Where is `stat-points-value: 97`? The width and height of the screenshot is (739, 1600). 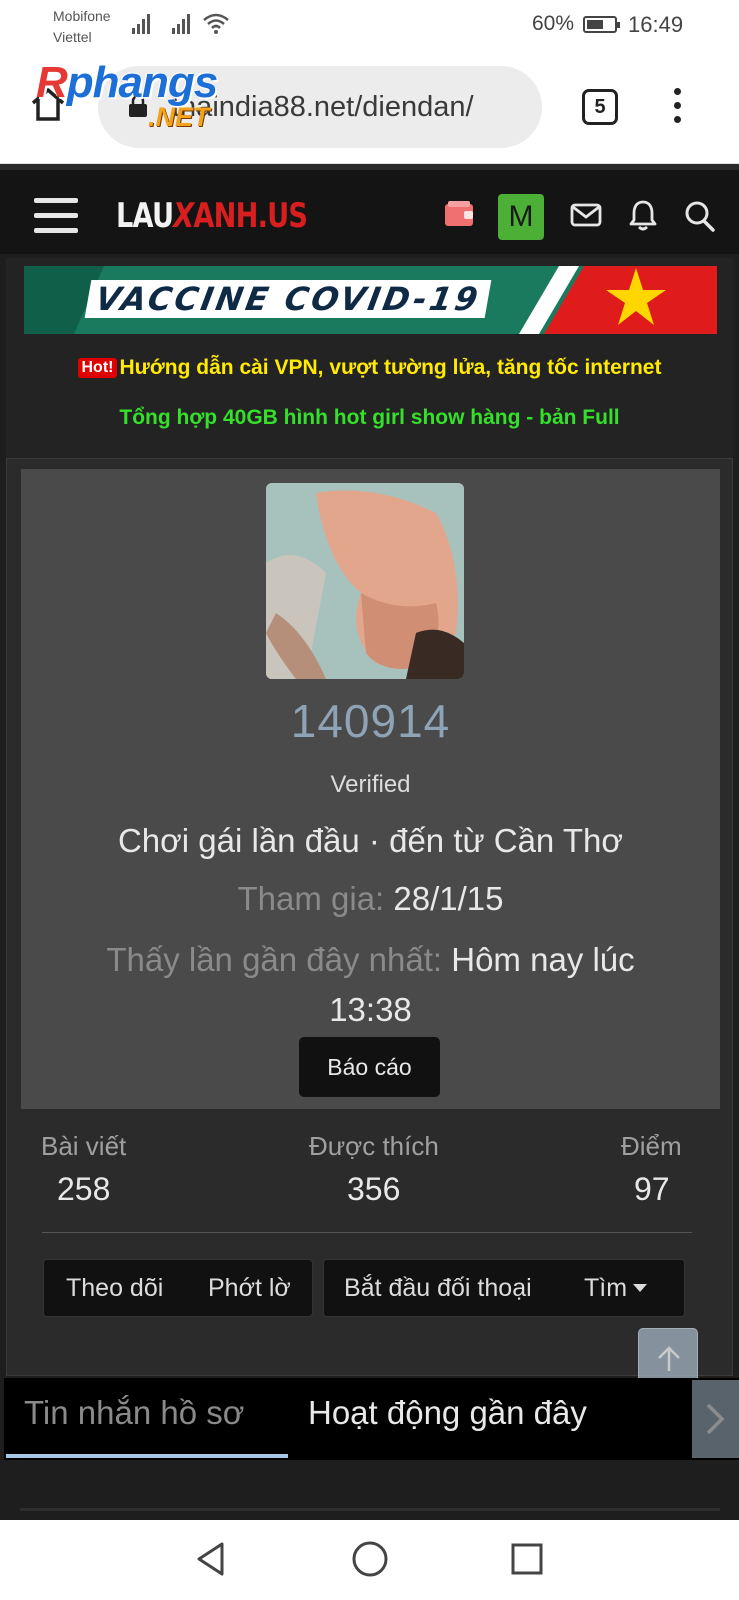
stat-points-value: 97 is located at coordinates (652, 1189).